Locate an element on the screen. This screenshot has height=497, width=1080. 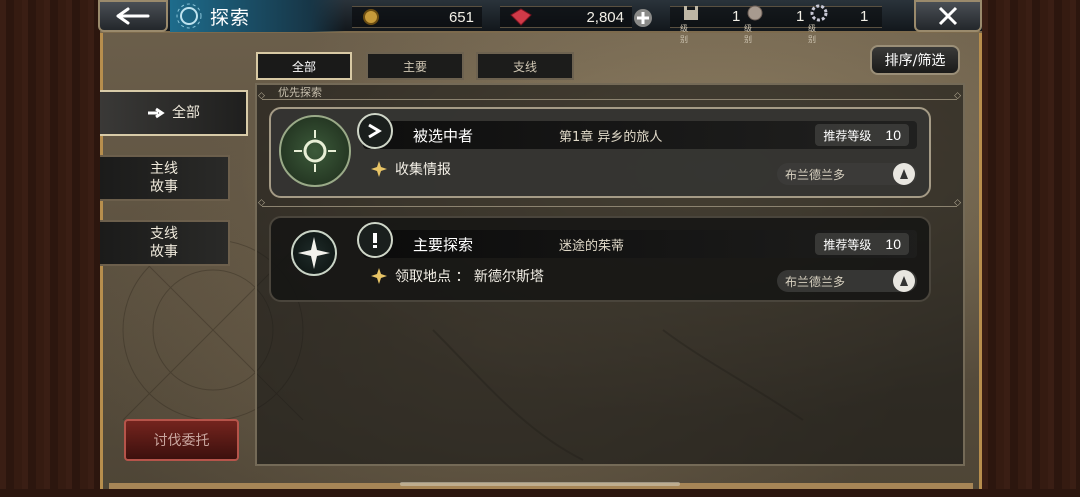
close-button is located at coordinates (948, 16).